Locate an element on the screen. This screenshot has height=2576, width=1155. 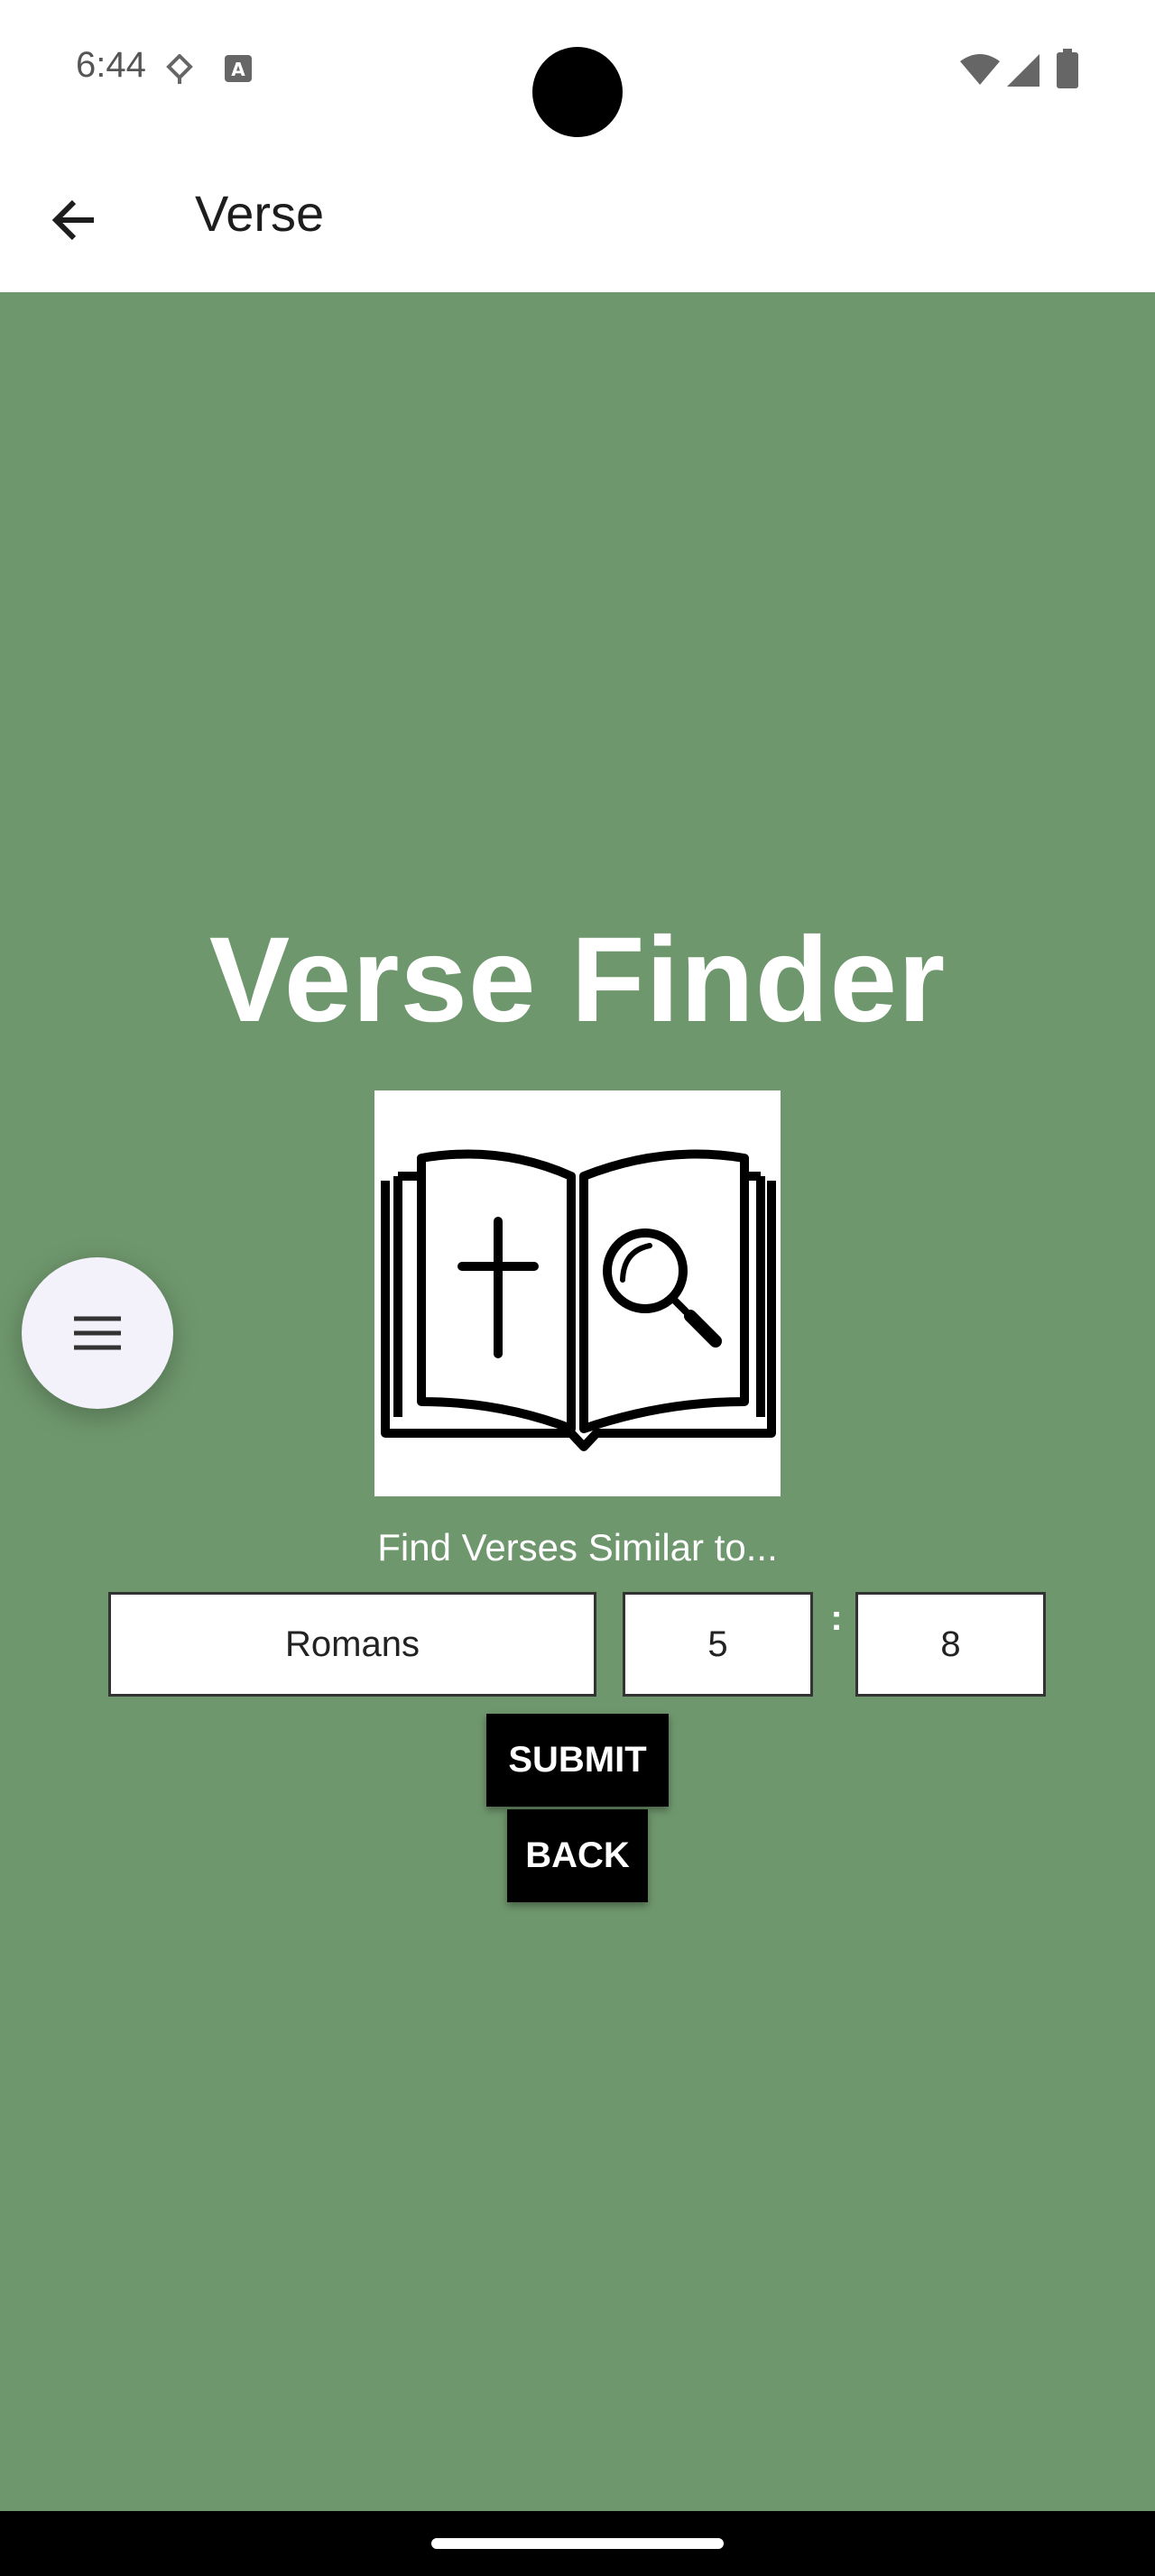
status-bar: 6:44 A is located at coordinates (577, 72).